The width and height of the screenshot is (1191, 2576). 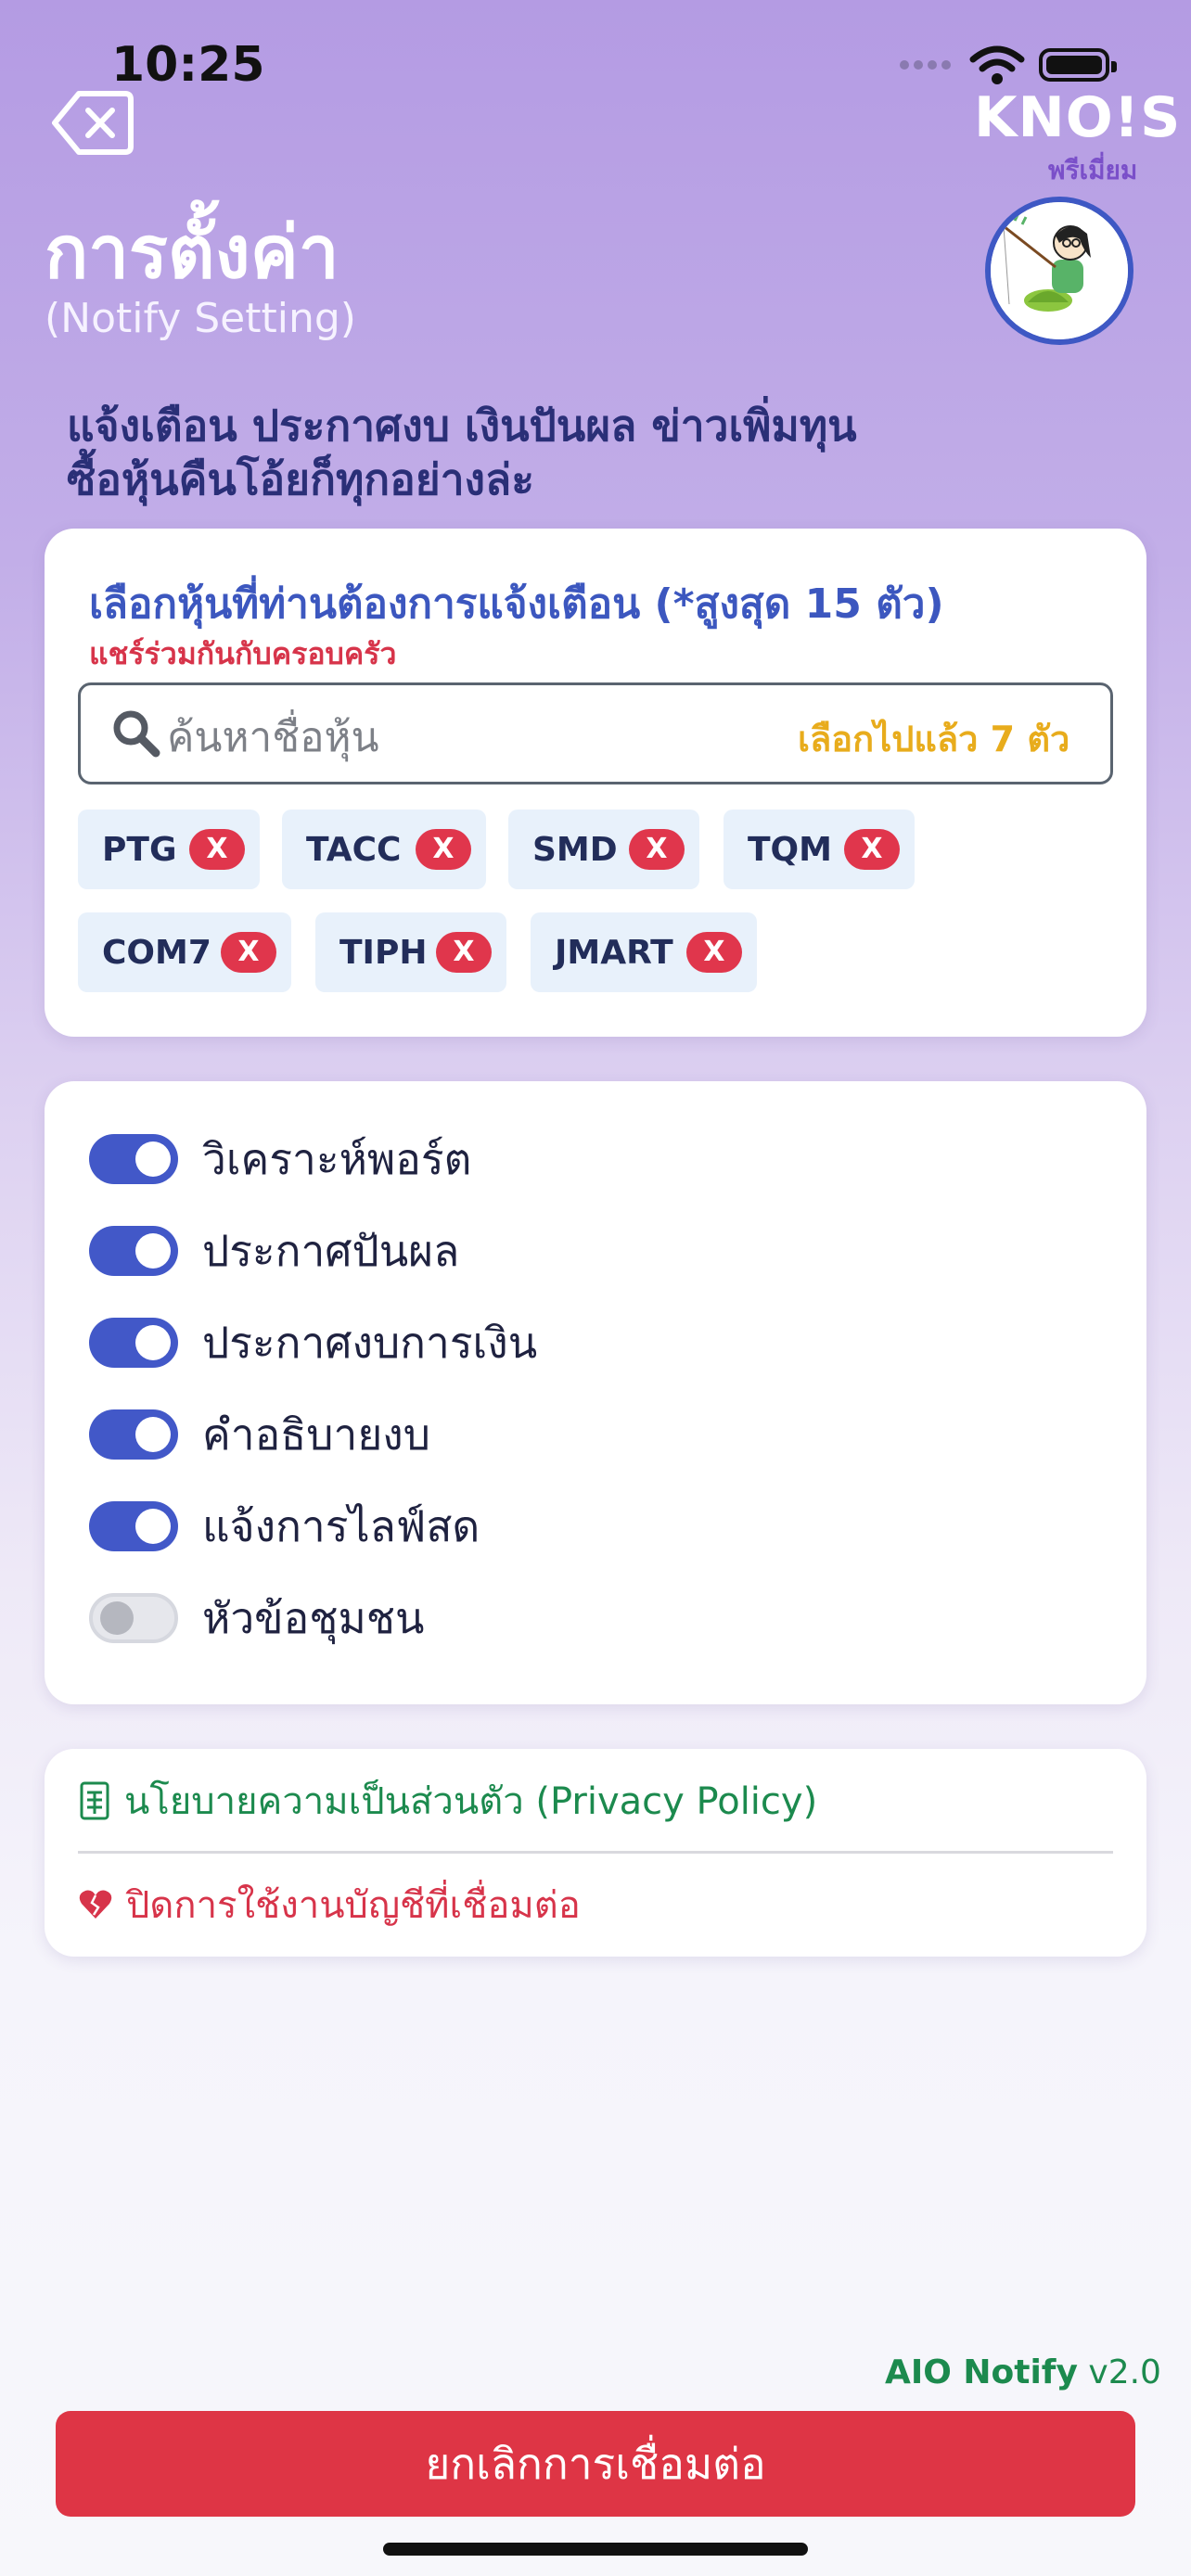 I want to click on search-icon, so click(x=136, y=734).